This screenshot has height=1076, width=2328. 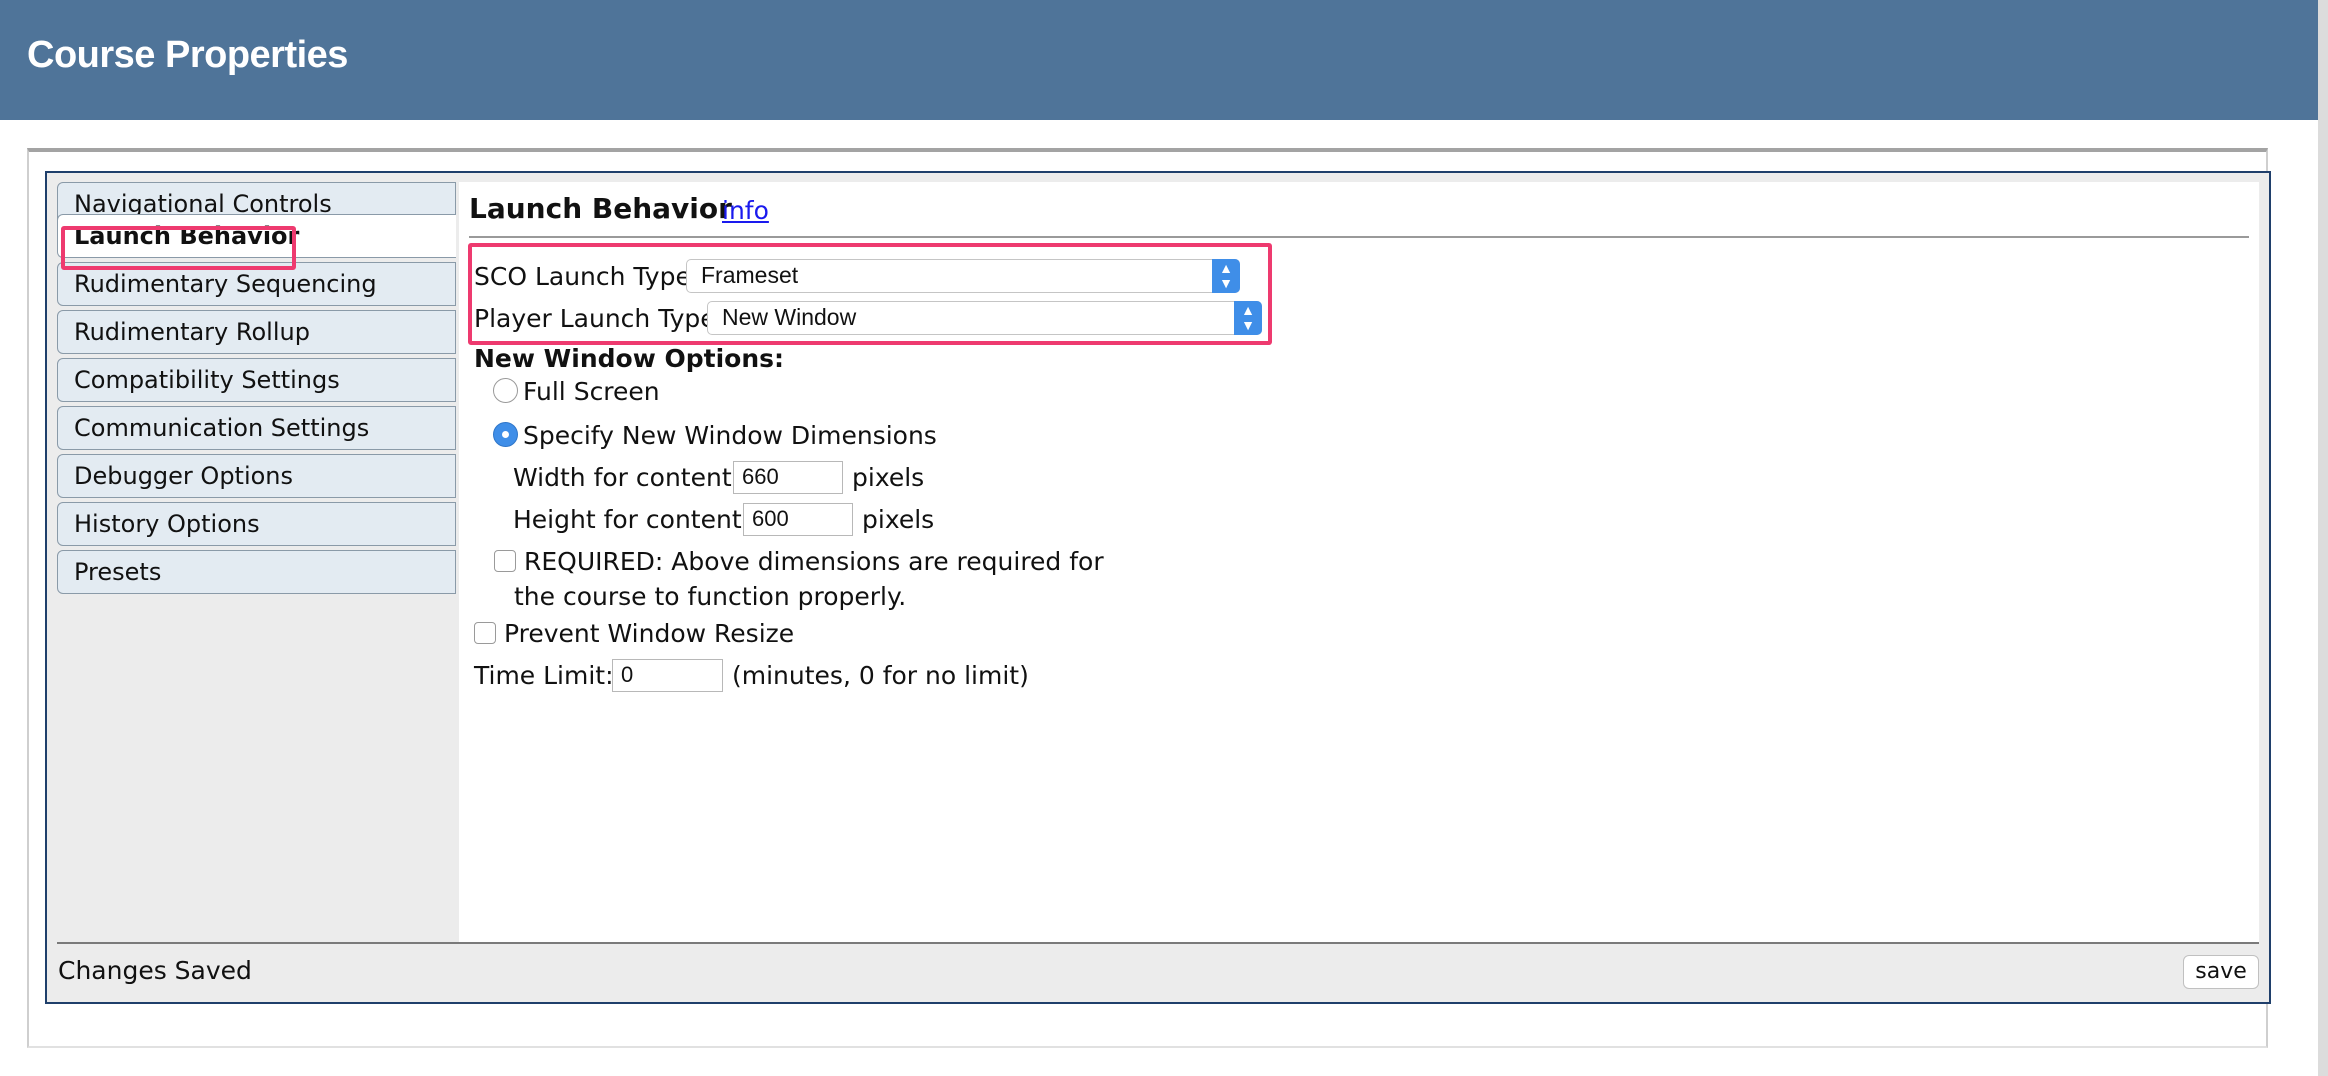 I want to click on status-text: Changes Saved, so click(x=155, y=970).